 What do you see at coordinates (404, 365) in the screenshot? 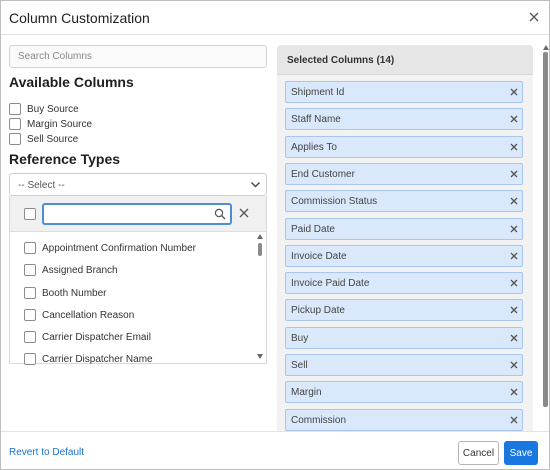
I see `selected-column-chip: Sell` at bounding box center [404, 365].